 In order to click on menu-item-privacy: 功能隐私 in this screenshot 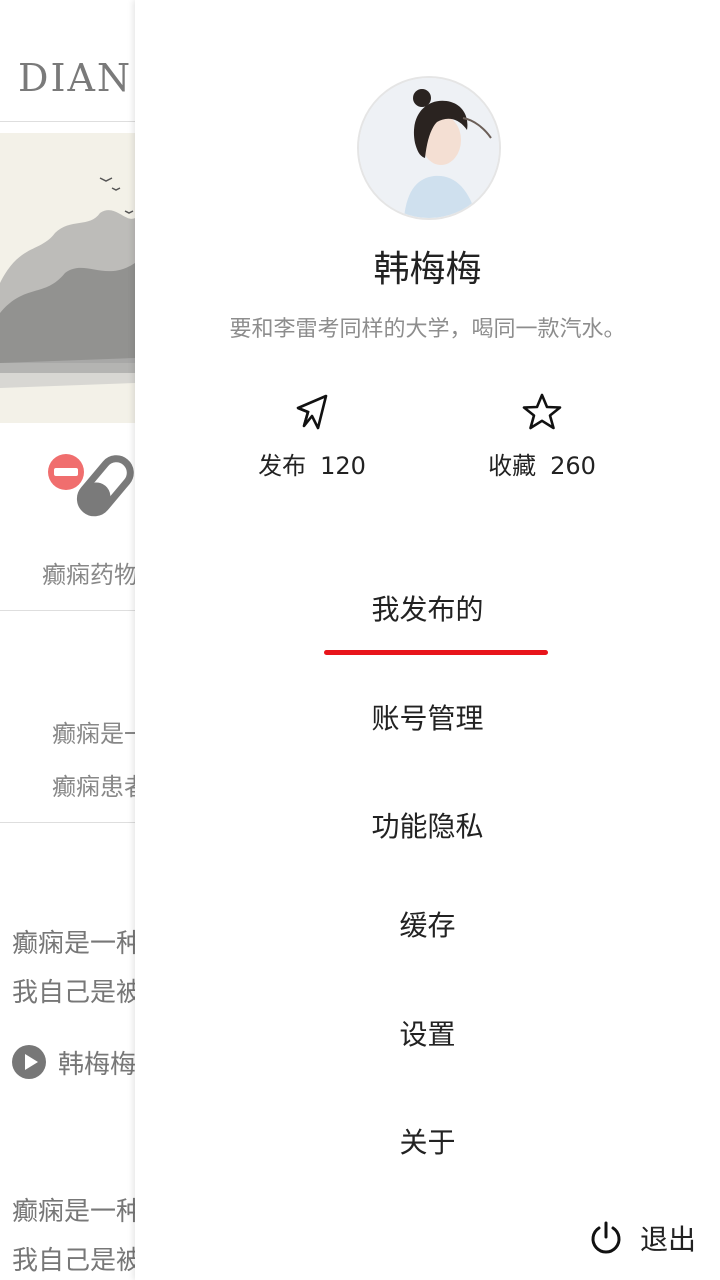, I will do `click(427, 825)`.